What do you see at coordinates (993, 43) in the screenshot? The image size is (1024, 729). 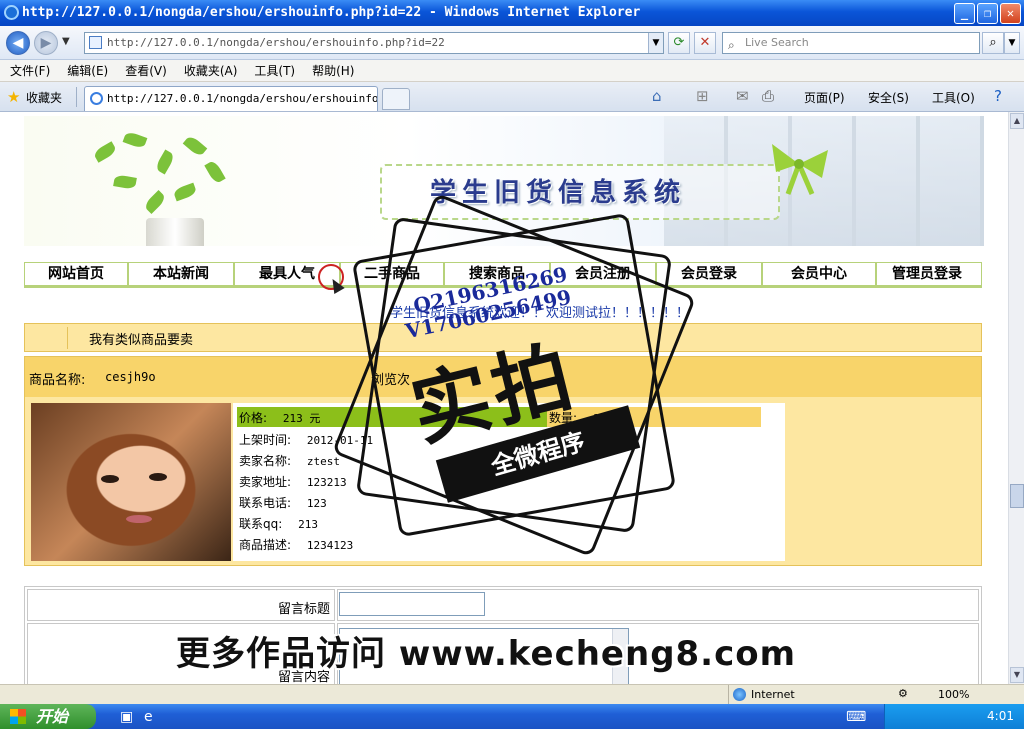 I see `search-go-button: ⌕` at bounding box center [993, 43].